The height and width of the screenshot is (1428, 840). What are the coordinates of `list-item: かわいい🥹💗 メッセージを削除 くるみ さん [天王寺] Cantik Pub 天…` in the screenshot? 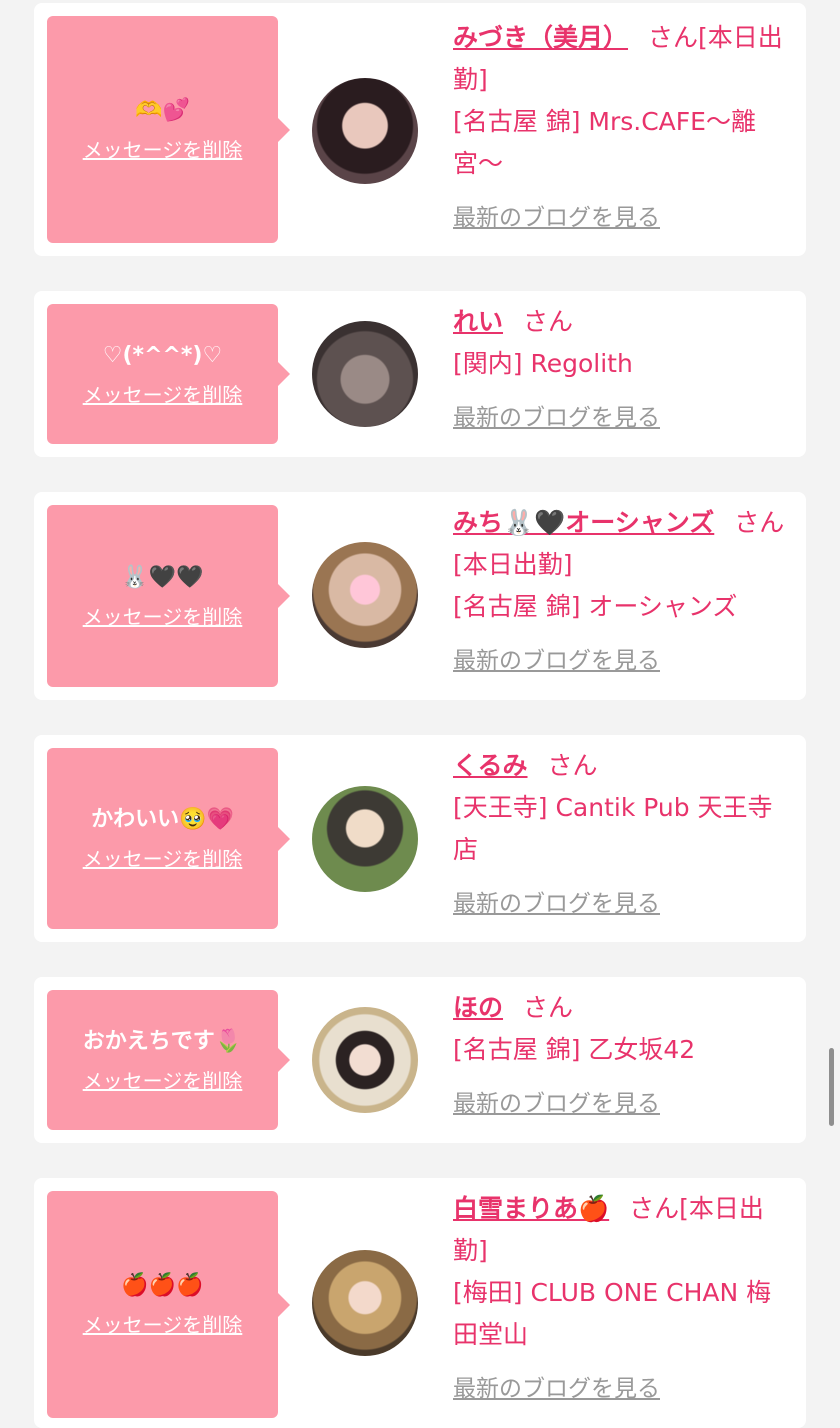 It's located at (420, 838).